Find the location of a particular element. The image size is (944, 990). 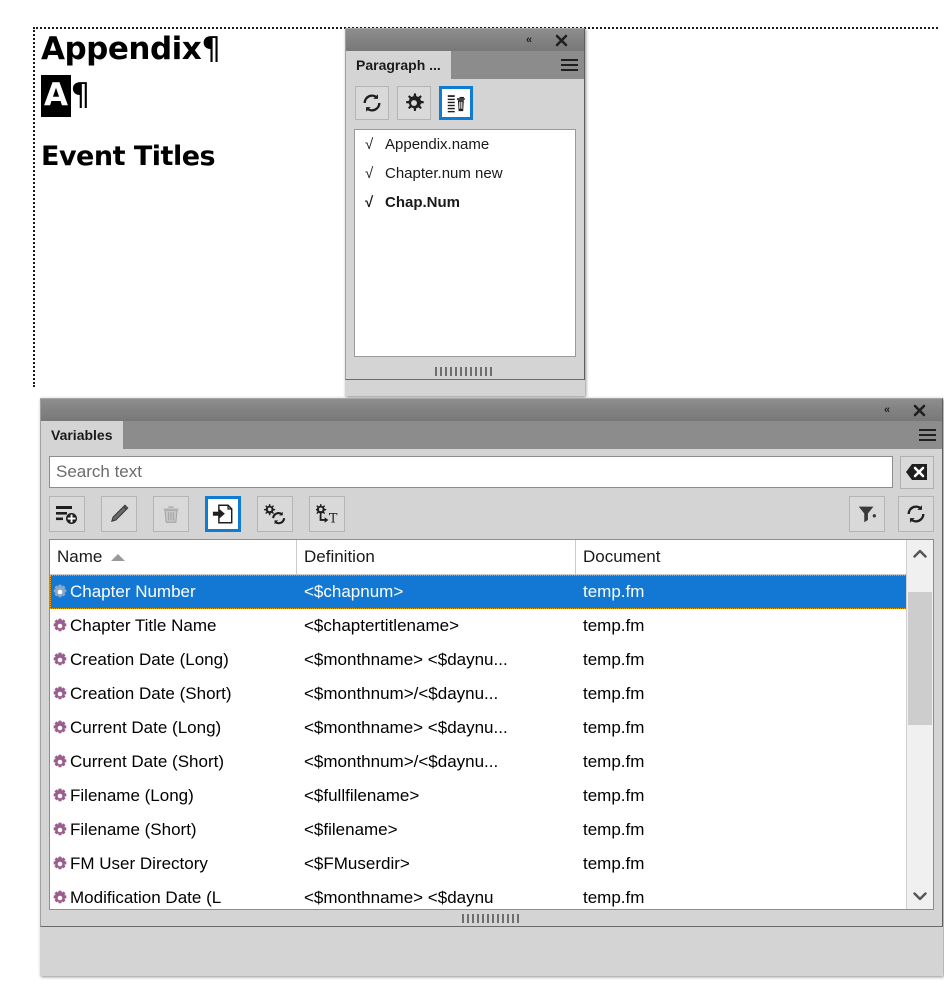

table-row: FM User Directory <$FMuserdir> temp.fm is located at coordinates (491, 864).